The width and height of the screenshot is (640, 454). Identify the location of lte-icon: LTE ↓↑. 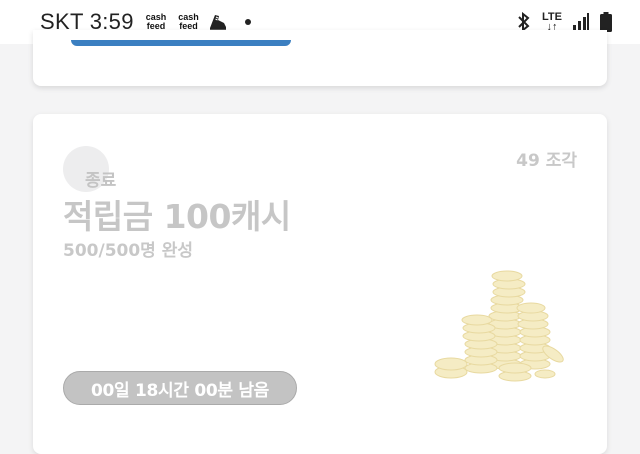
(552, 22).